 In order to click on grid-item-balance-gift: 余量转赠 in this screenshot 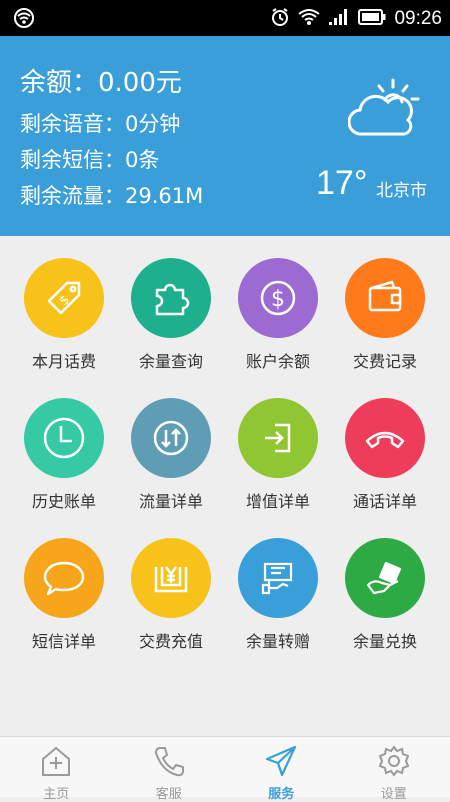, I will do `click(278, 603)`.